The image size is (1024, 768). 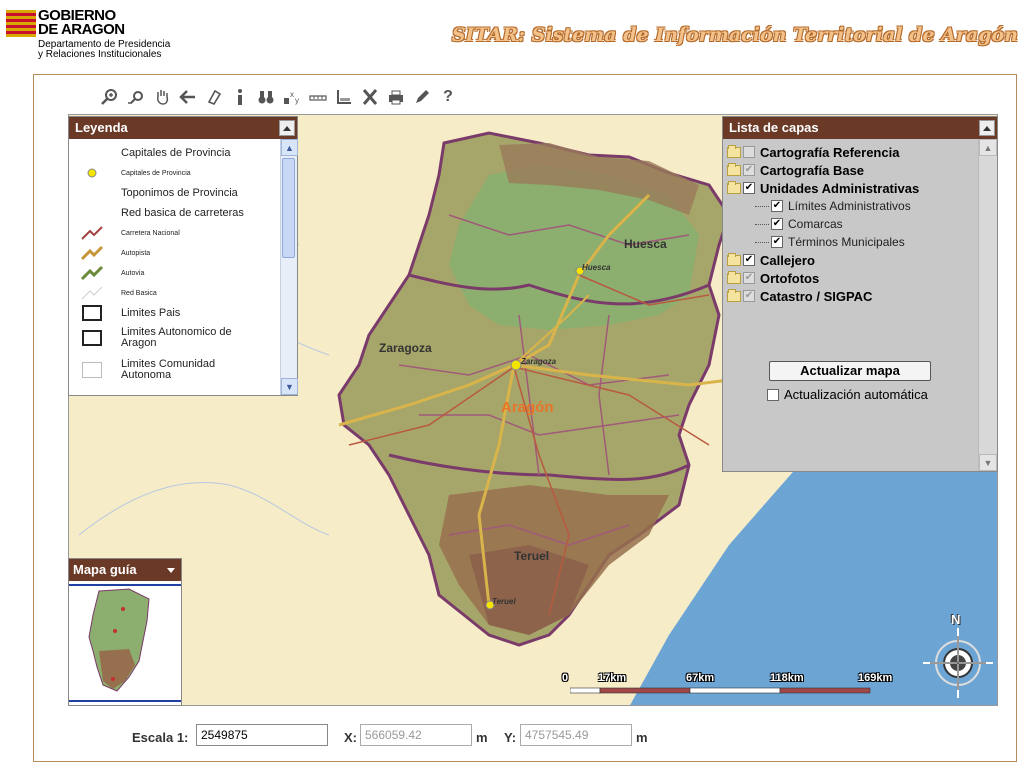 I want to click on x-coord-label: X:, so click(x=350, y=737).